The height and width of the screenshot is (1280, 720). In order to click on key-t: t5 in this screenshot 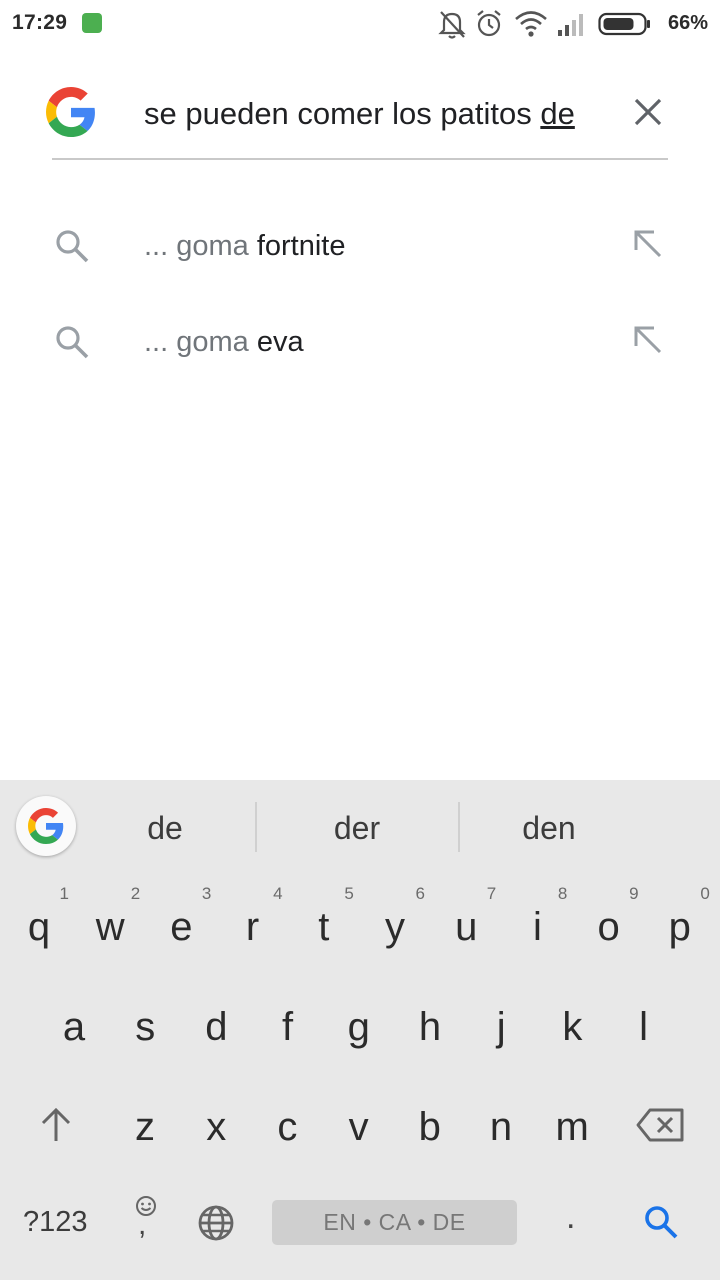, I will do `click(324, 928)`.